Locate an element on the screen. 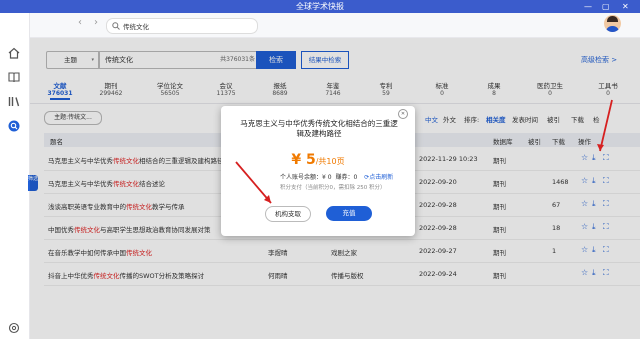 The image size is (640, 339). close-window-button: ✕ is located at coordinates (625, 6).